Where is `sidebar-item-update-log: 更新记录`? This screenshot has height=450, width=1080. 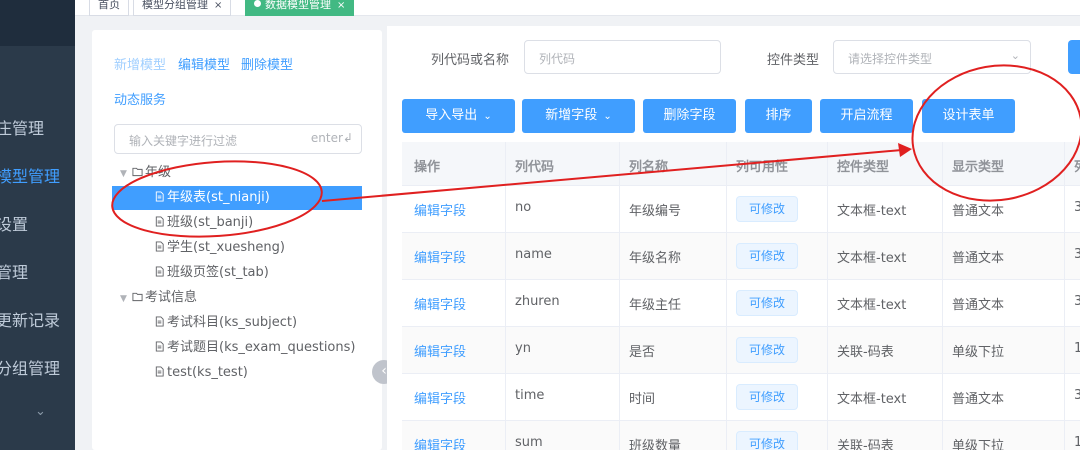
sidebar-item-update-log: 更新记录 is located at coordinates (30, 319).